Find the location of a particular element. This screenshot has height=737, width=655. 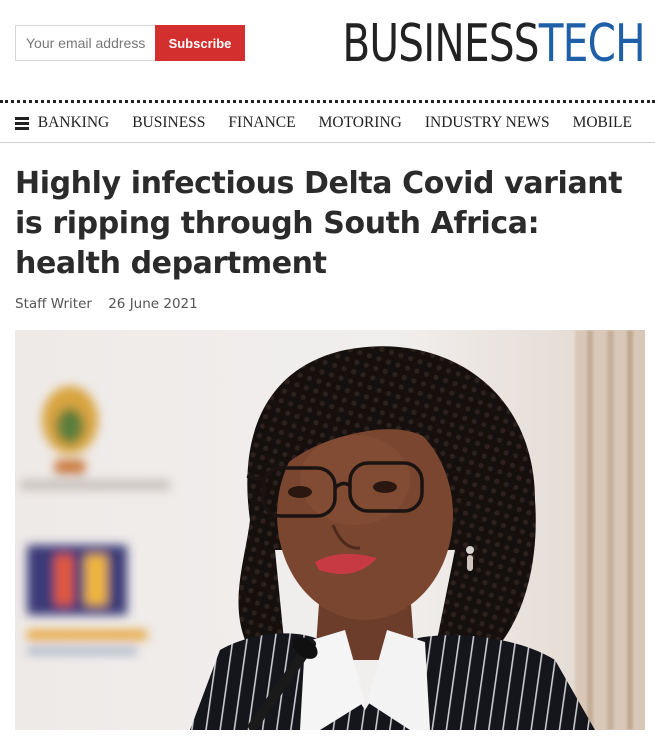

nav-item-banking: BANKING is located at coordinates (73, 123).